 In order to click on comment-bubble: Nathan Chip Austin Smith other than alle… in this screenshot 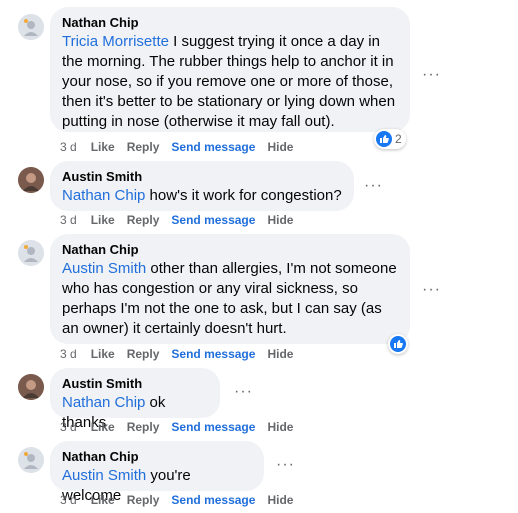, I will do `click(230, 289)`.